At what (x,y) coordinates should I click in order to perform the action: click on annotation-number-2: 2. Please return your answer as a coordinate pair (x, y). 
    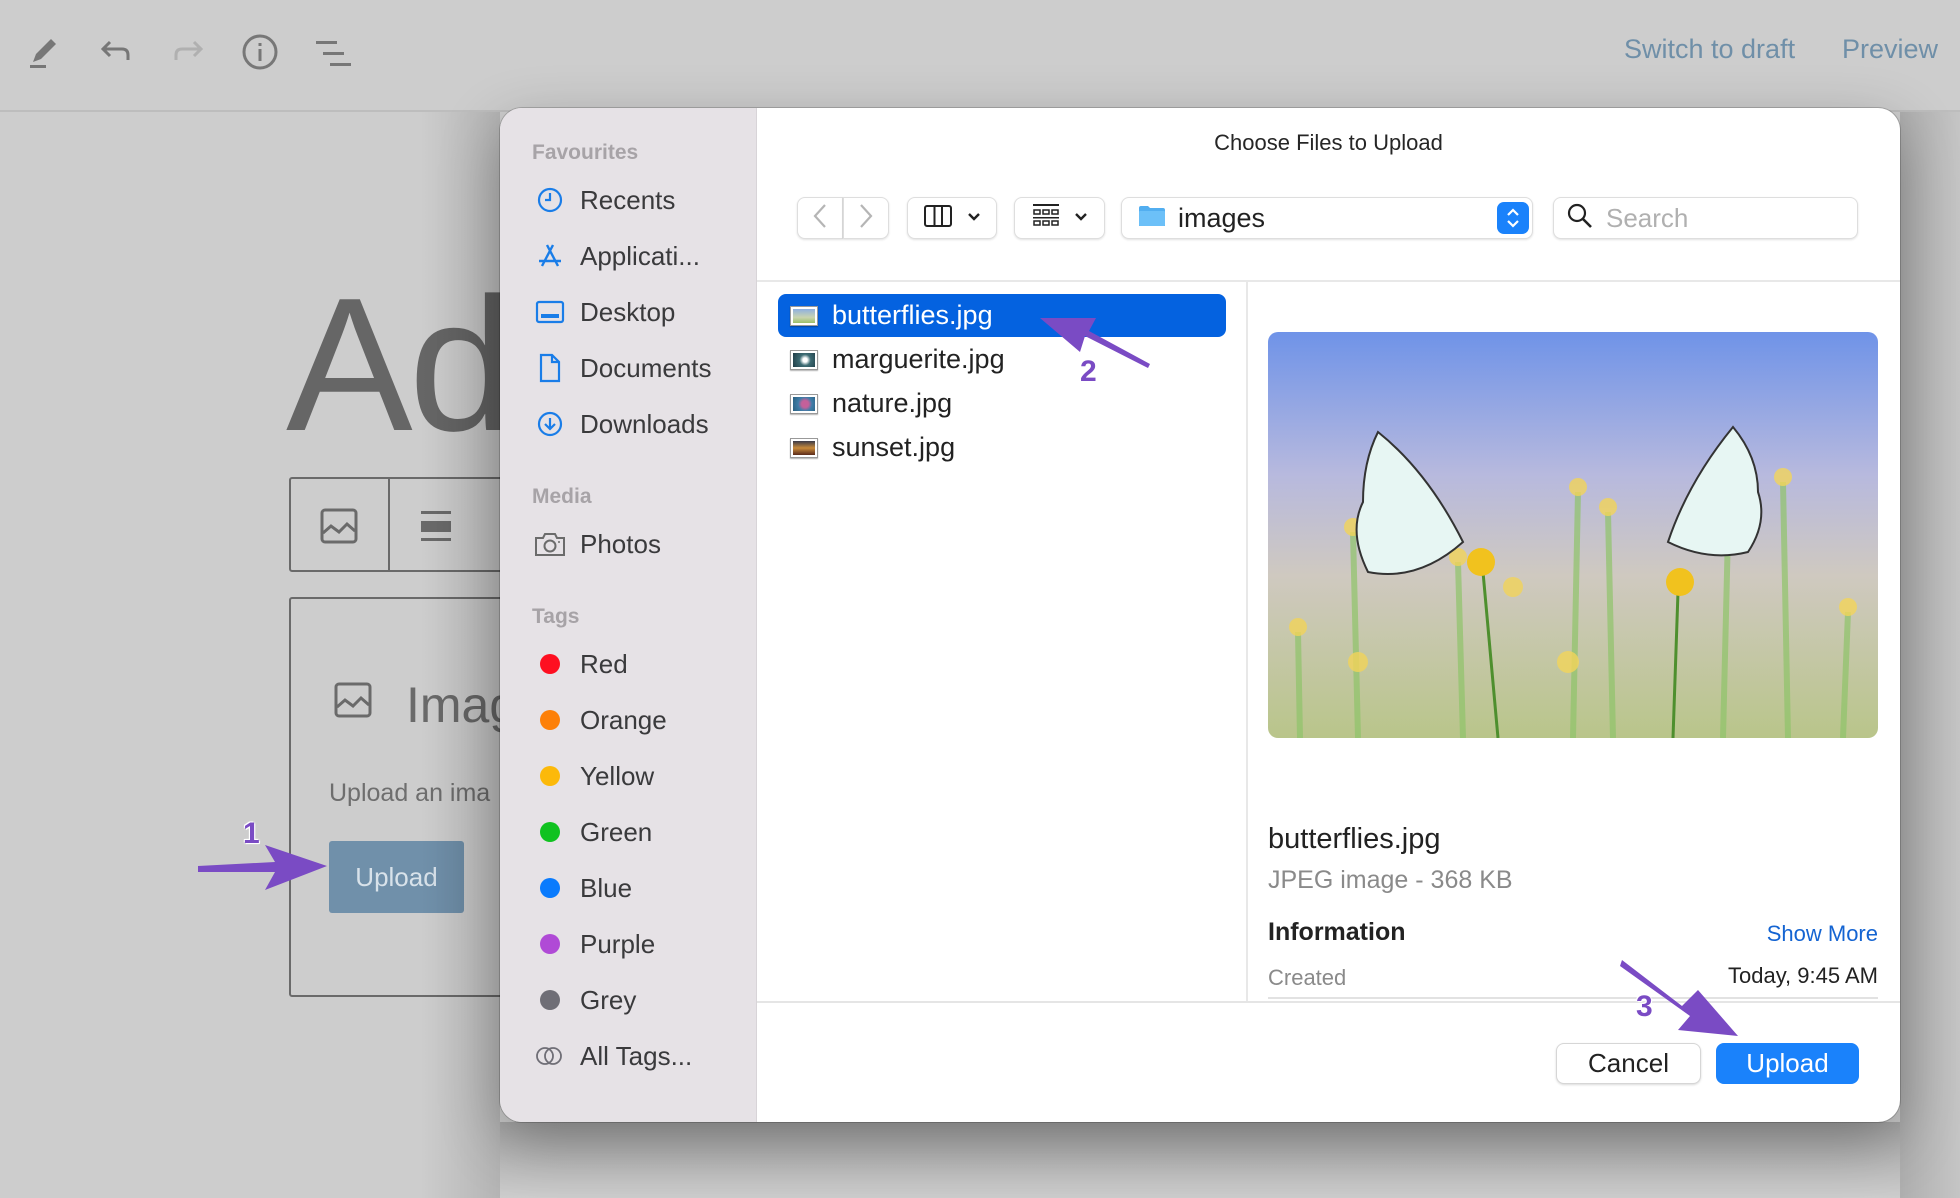
    Looking at the image, I should click on (1088, 371).